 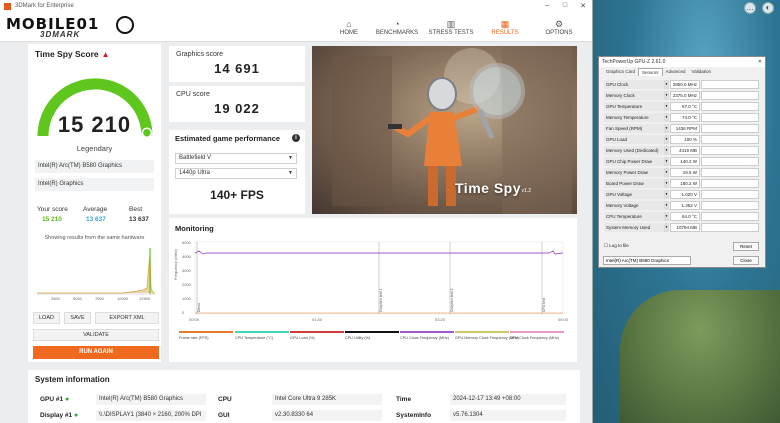 What do you see at coordinates (565, 6) in the screenshot?
I see `maximize-button: □` at bounding box center [565, 6].